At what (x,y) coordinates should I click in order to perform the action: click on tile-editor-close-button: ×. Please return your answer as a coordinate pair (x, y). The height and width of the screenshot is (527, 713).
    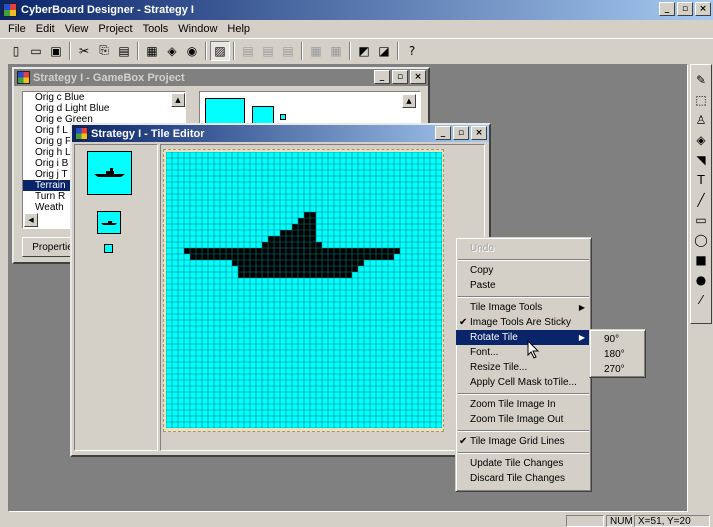
    Looking at the image, I should click on (479, 133).